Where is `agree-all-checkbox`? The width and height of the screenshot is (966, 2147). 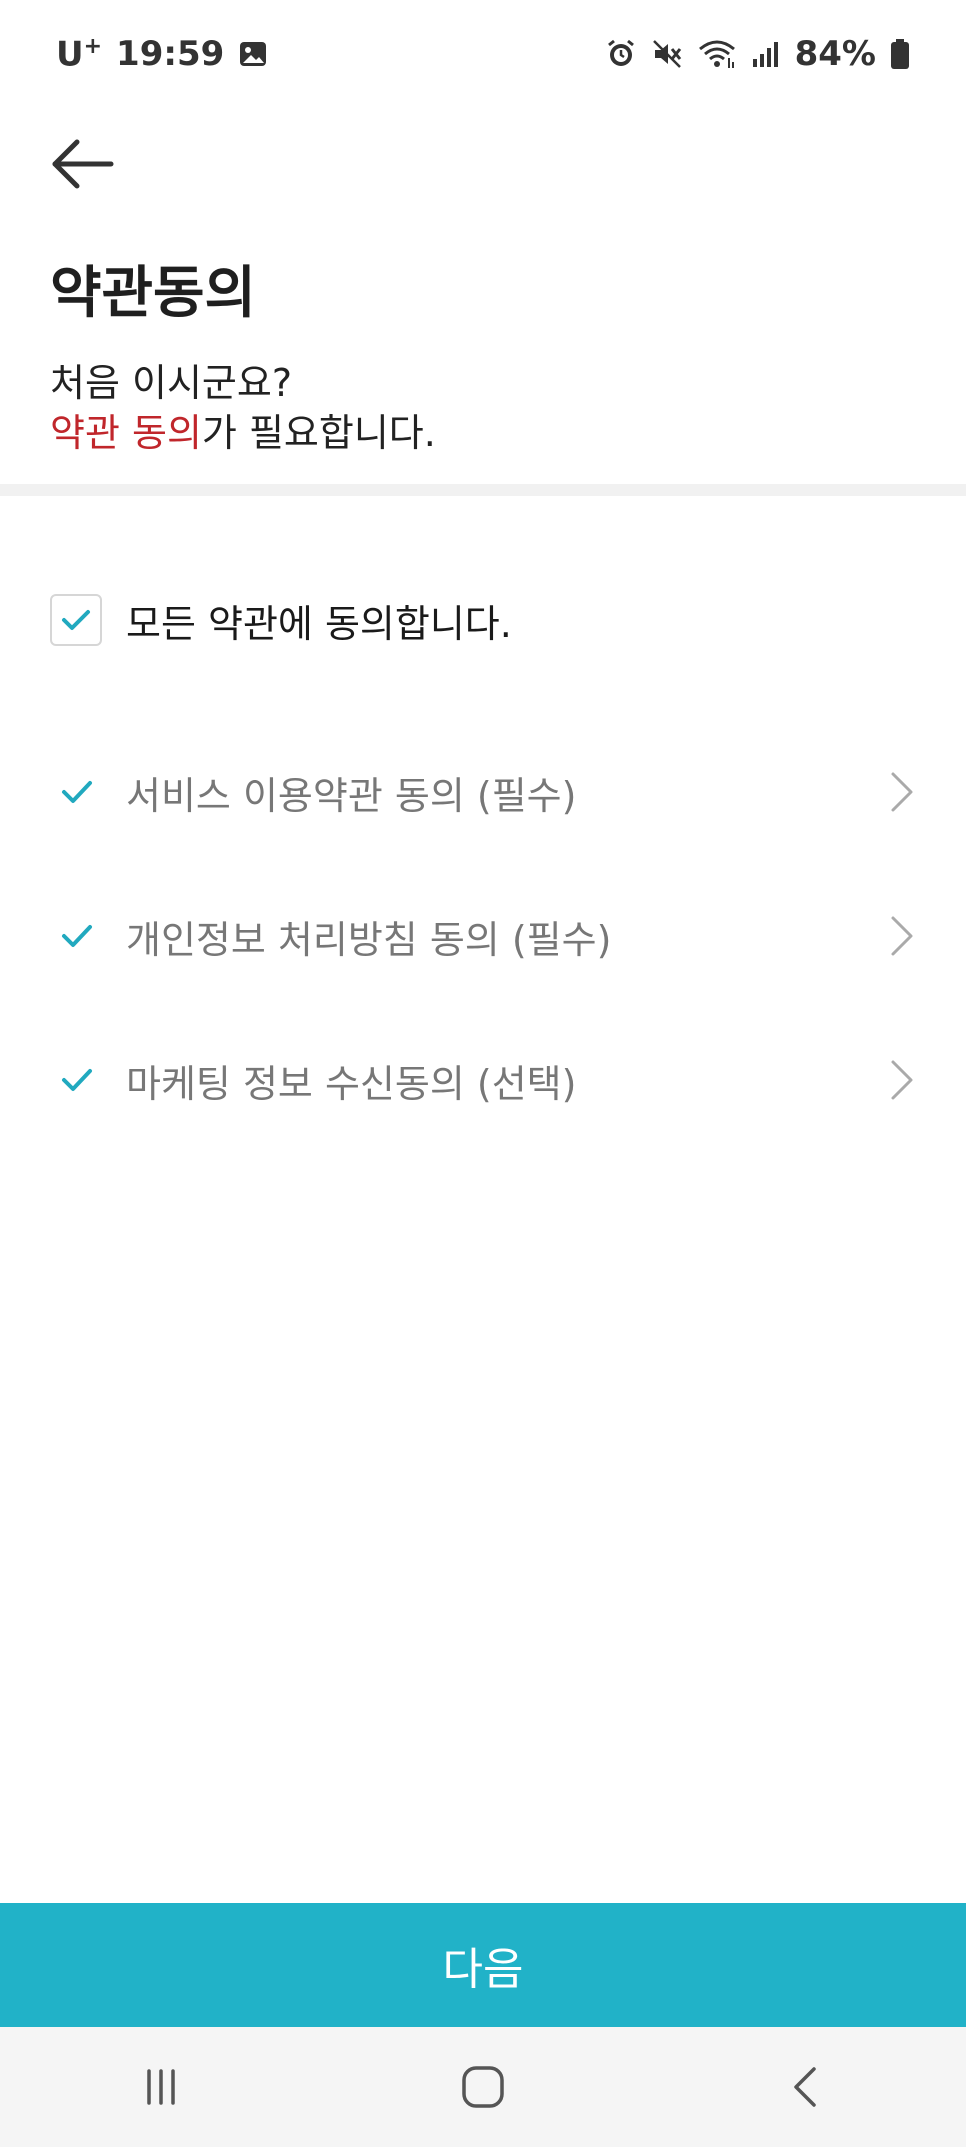
agree-all-checkbox is located at coordinates (76, 620).